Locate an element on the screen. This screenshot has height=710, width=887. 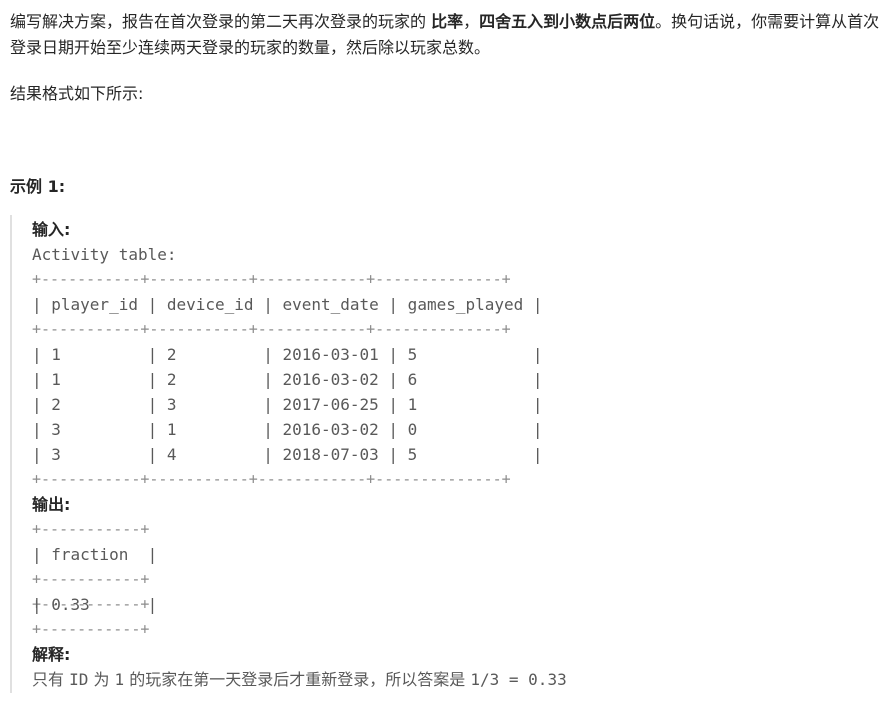
explain-text-3: 的玩家在第一天登录后才重新登录，所以答案是 is located at coordinates (297, 679).